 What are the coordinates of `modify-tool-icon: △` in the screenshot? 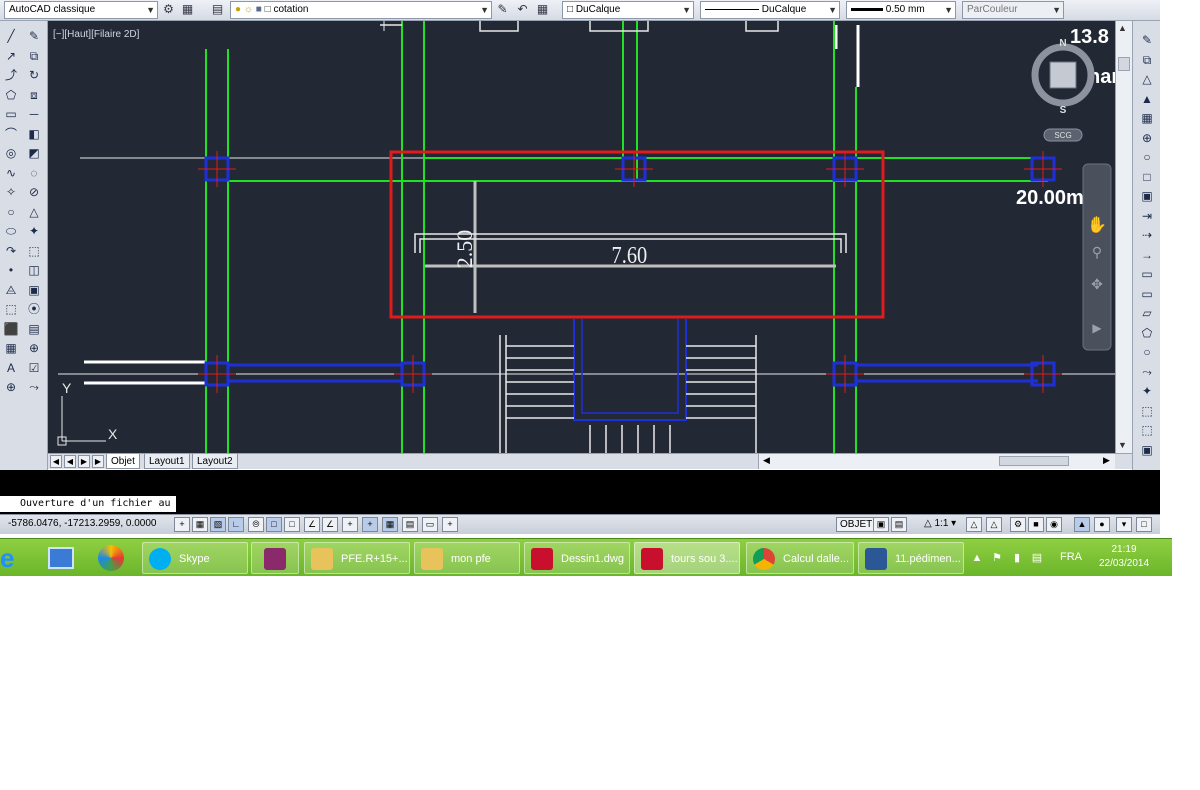 It's located at (1147, 79).